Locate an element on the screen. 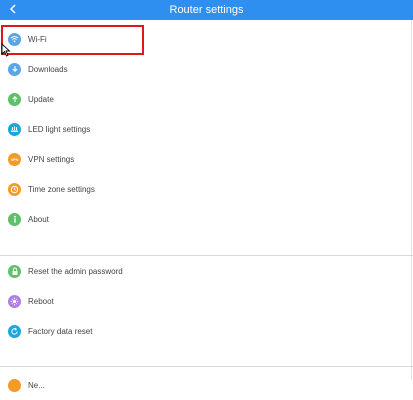 The width and height of the screenshot is (413, 400). settings-item-label: Reset the admin password is located at coordinates (75, 271).